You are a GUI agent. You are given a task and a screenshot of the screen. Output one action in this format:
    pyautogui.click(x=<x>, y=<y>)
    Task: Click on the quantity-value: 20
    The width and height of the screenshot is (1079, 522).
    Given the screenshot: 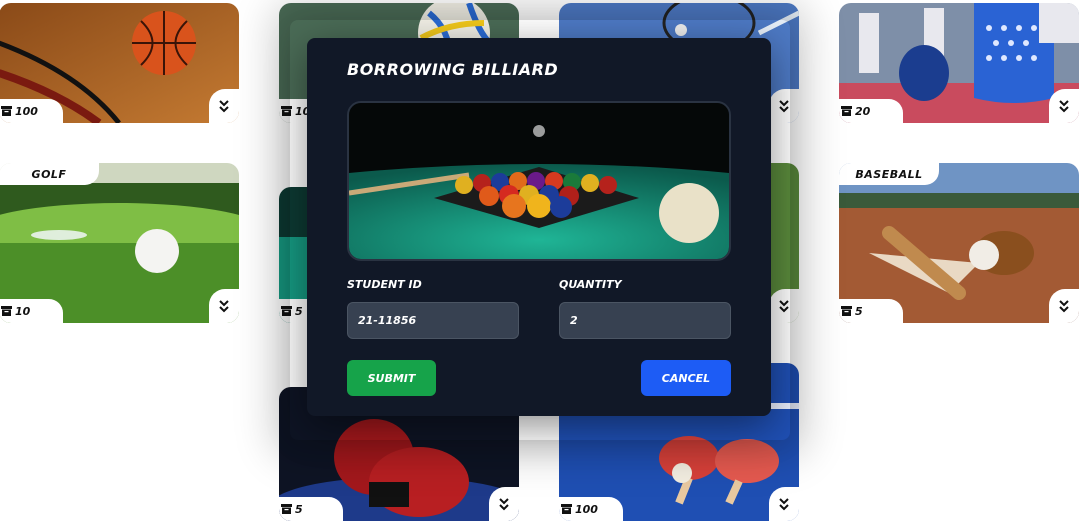 What is the action you would take?
    pyautogui.click(x=863, y=111)
    